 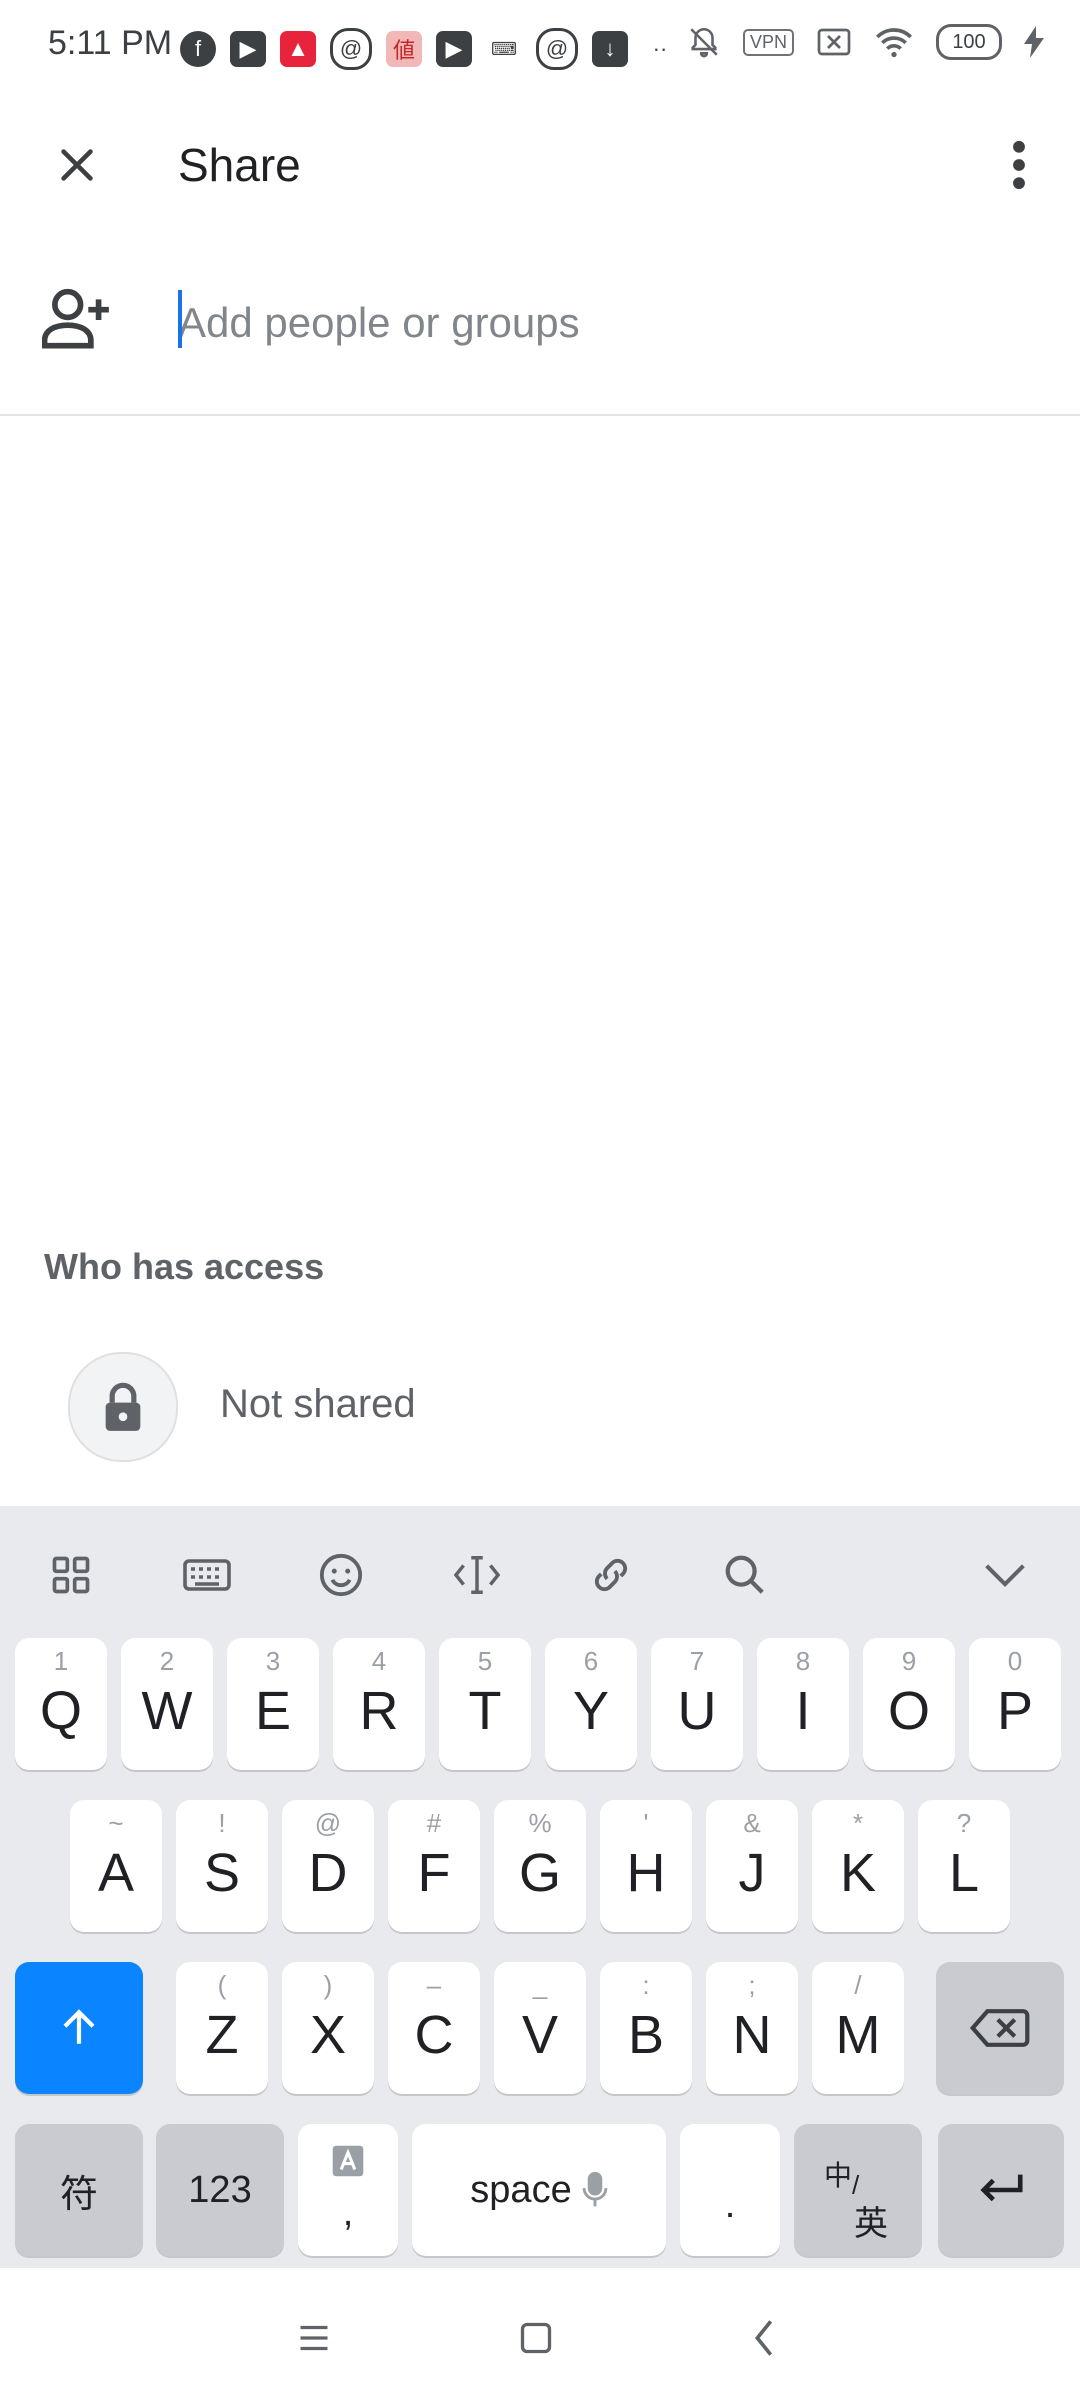 I want to click on charging-icon, so click(x=1034, y=42).